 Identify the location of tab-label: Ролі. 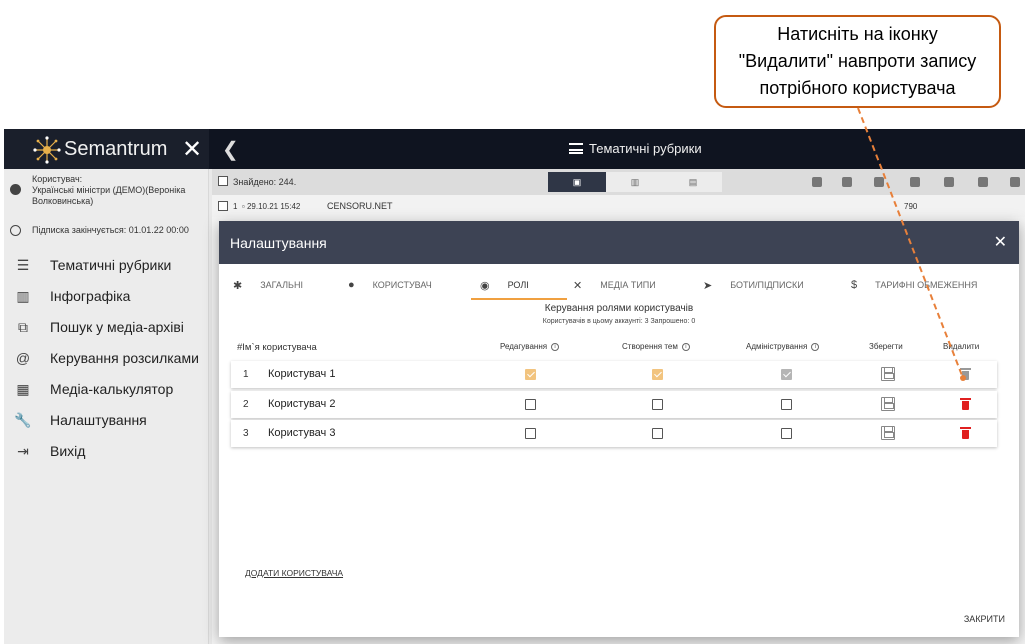
(518, 285).